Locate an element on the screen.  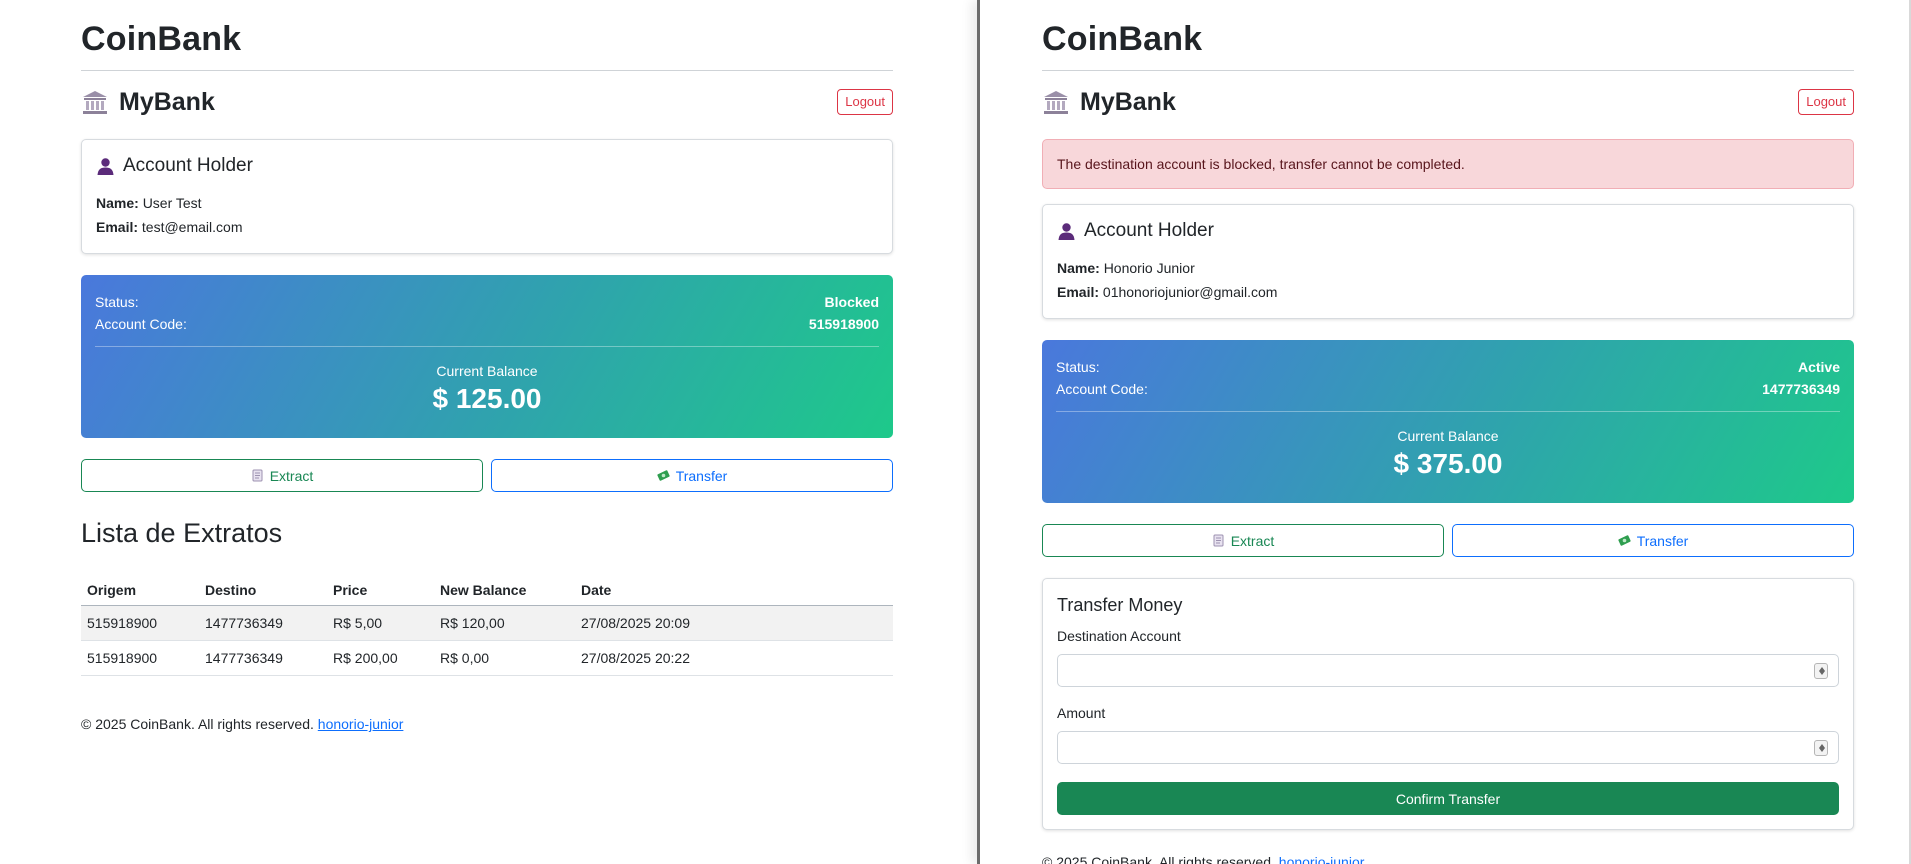
cell-price: R$ 200,00 is located at coordinates (380, 658).